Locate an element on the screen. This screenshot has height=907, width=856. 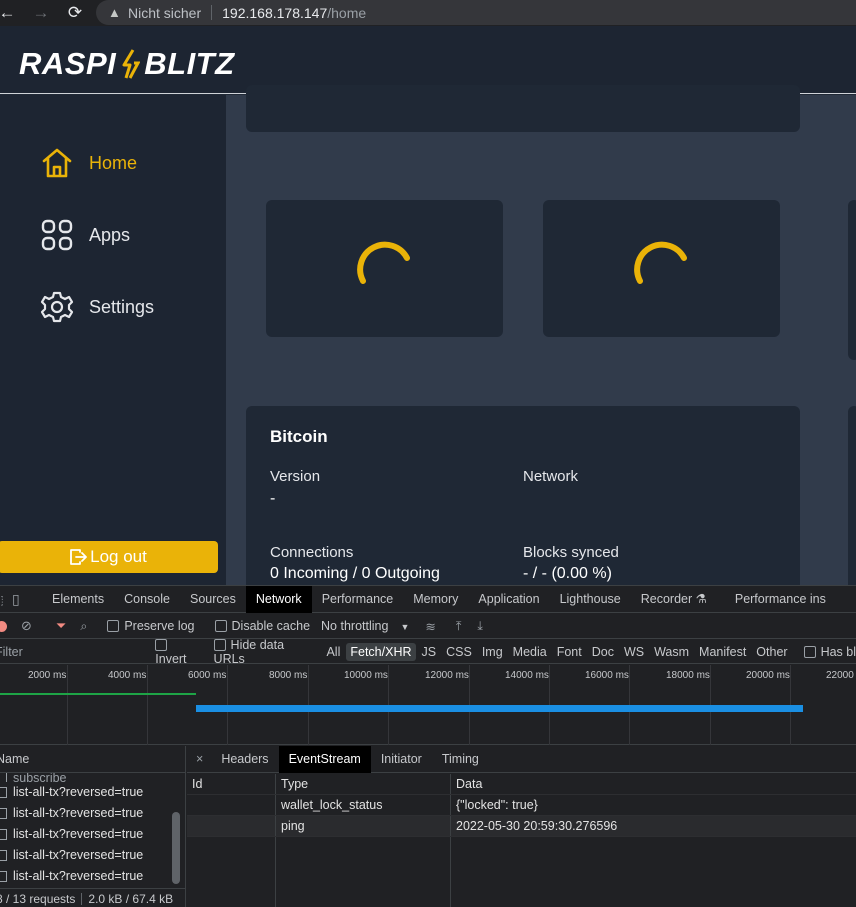
device-toolbar-icon: ▯ is located at coordinates (27, 599).